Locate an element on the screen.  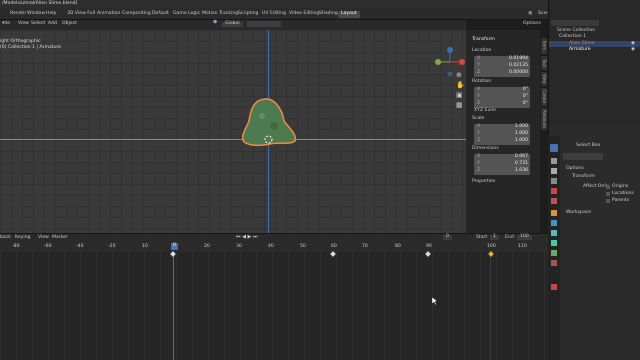
texture-tab-icon is located at coordinates (554, 287).